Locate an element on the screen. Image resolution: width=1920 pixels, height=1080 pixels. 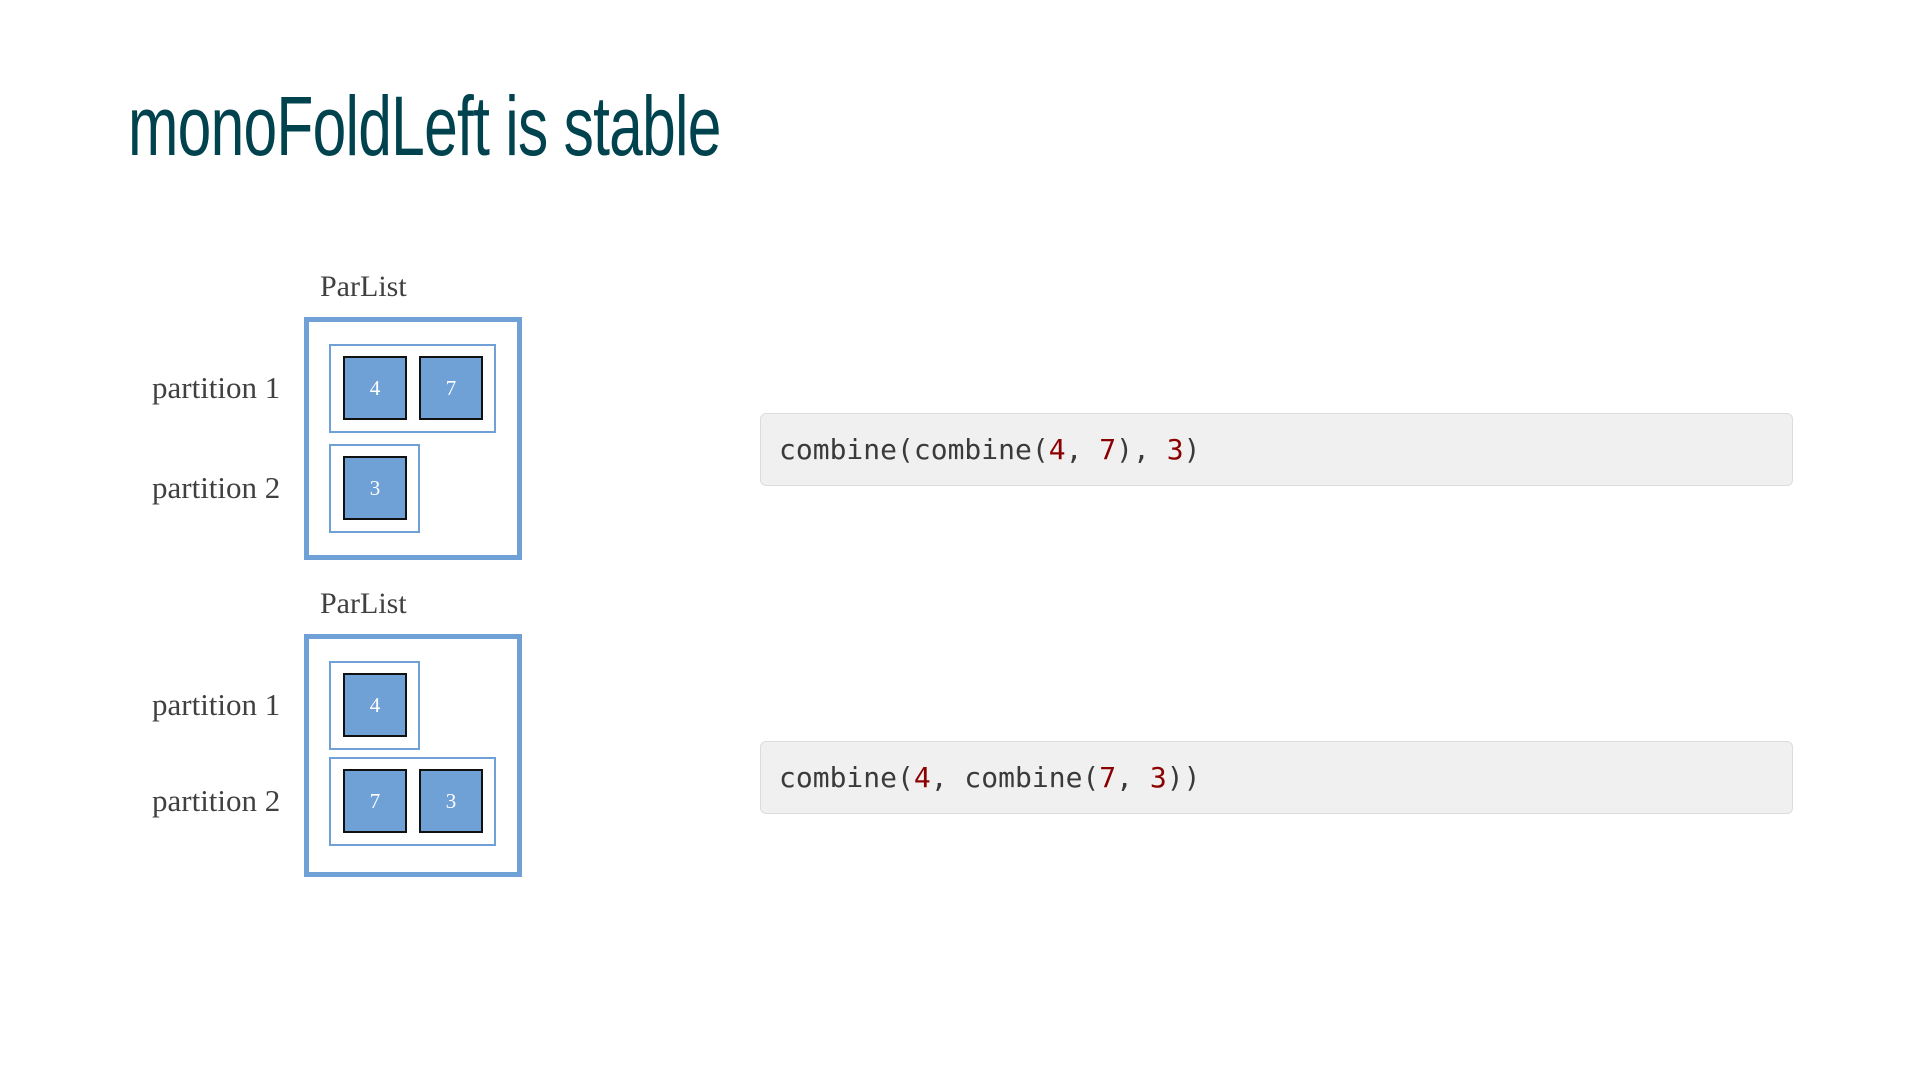
code-text: , combine( is located at coordinates (1015, 777).